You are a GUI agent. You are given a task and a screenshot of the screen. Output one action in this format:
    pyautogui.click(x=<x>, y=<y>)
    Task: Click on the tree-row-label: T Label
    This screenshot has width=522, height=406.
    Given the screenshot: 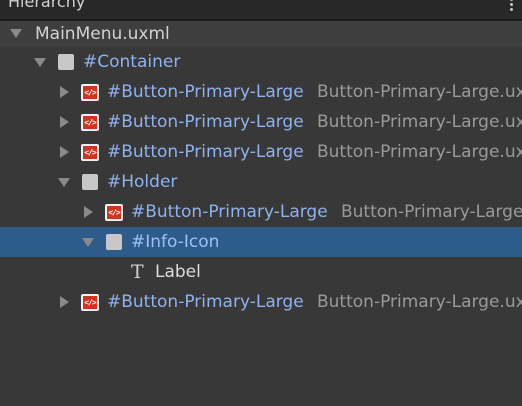 What is the action you would take?
    pyautogui.click(x=261, y=272)
    